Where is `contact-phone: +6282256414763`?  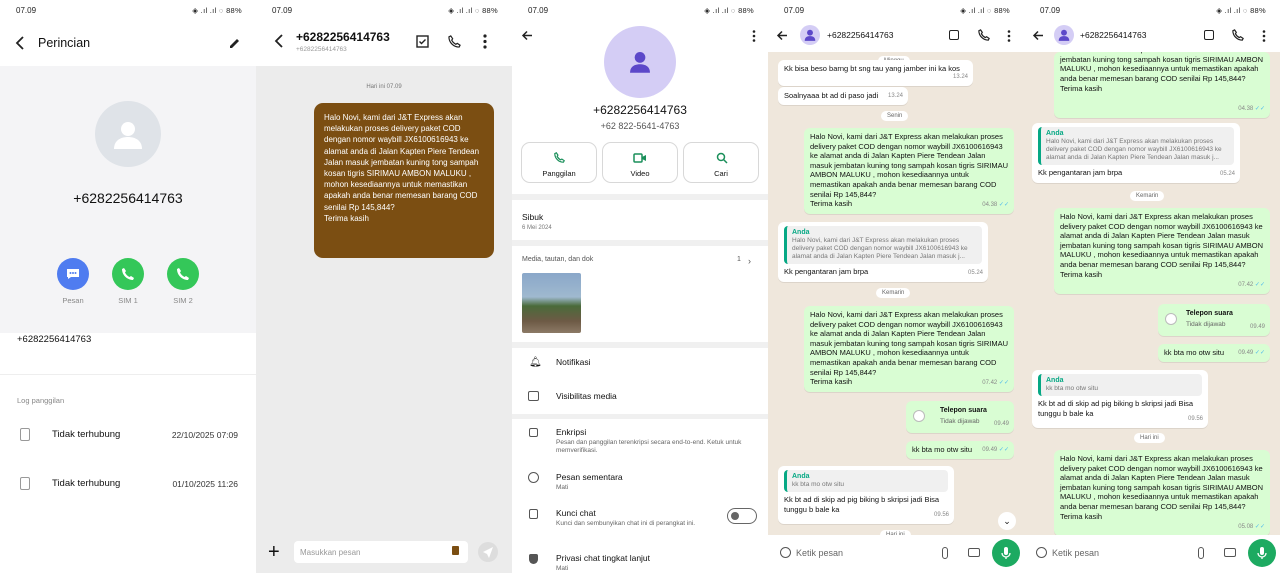 contact-phone: +6282256414763 is located at coordinates (128, 198).